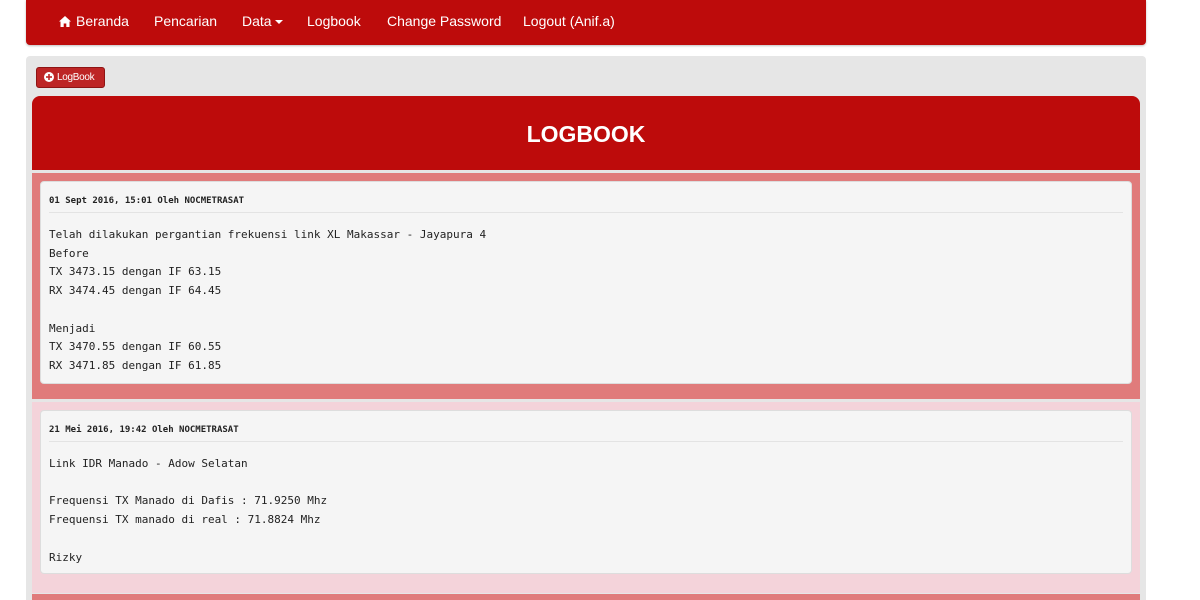 The width and height of the screenshot is (1200, 600). What do you see at coordinates (444, 22) in the screenshot?
I see `nav-change-password: Change Password` at bounding box center [444, 22].